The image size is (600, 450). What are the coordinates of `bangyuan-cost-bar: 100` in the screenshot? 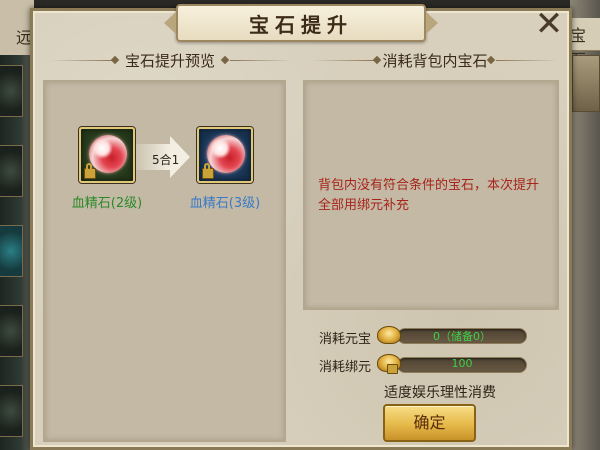 It's located at (462, 365).